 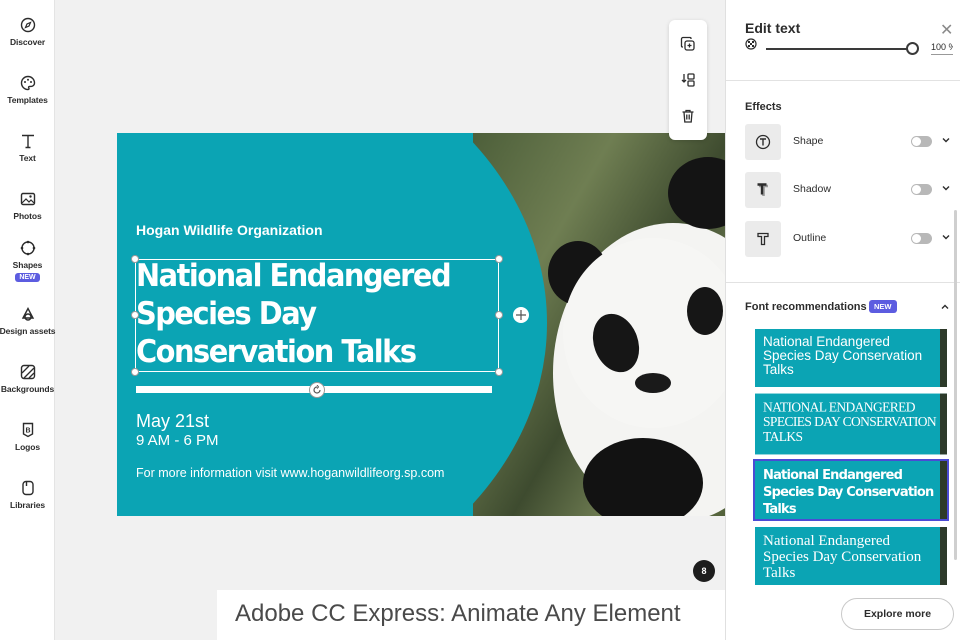 What do you see at coordinates (808, 141) in the screenshot?
I see `effect-label: Shape` at bounding box center [808, 141].